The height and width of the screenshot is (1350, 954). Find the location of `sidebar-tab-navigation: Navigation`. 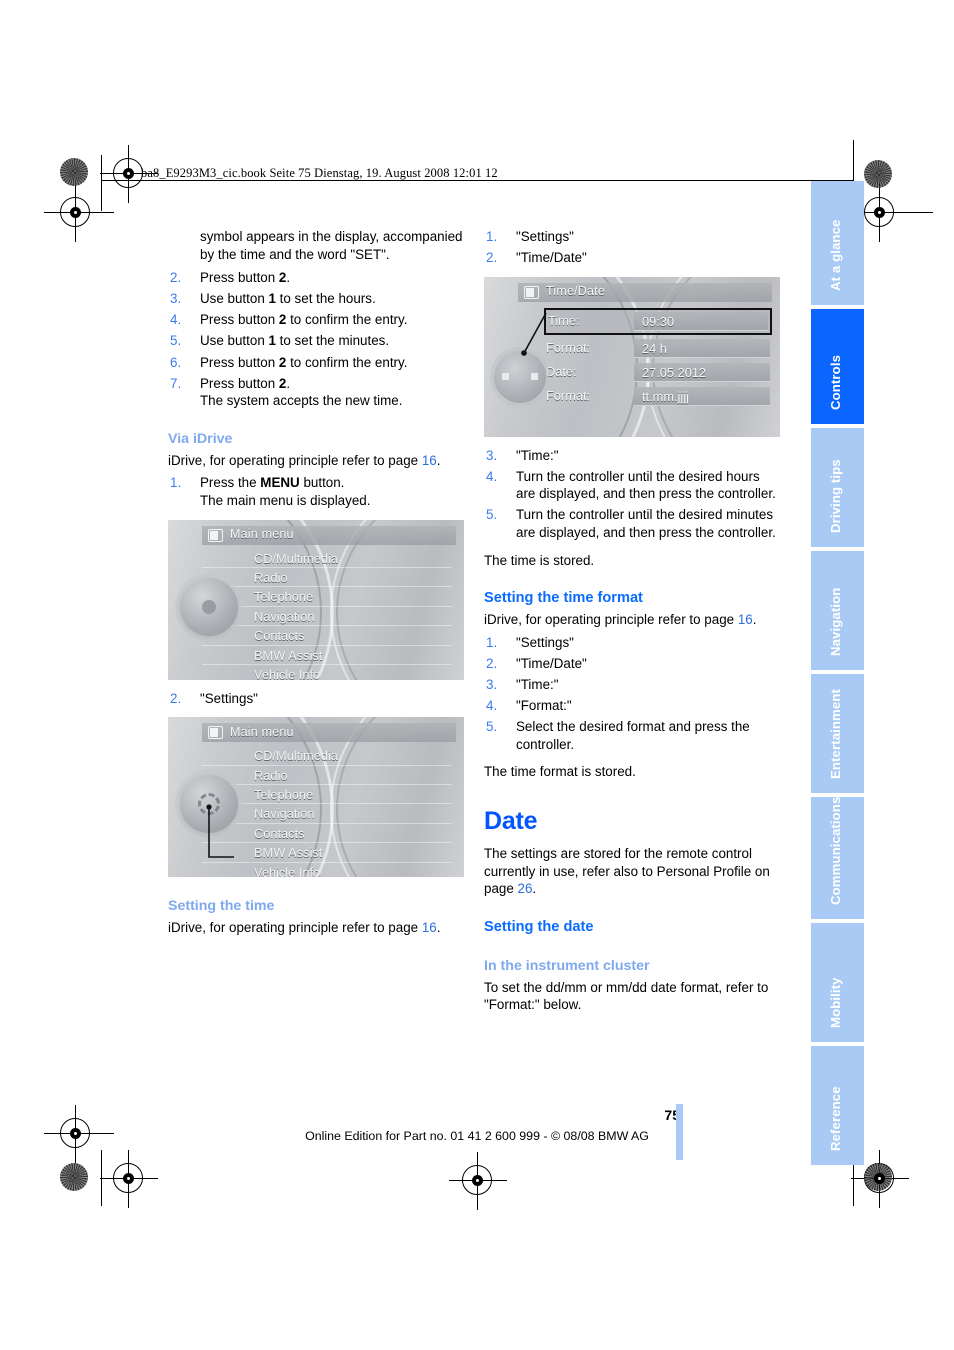

sidebar-tab-navigation: Navigation is located at coordinates (837, 610).